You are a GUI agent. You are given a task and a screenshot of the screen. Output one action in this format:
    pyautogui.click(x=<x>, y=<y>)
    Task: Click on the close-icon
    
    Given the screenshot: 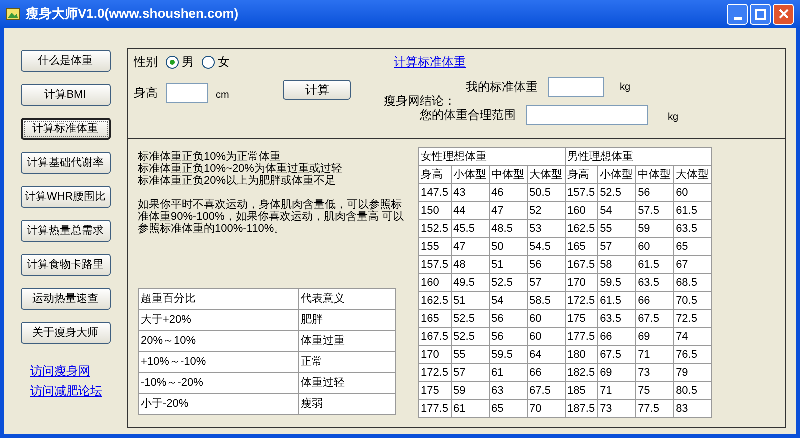 What is the action you would take?
    pyautogui.click(x=783, y=14)
    